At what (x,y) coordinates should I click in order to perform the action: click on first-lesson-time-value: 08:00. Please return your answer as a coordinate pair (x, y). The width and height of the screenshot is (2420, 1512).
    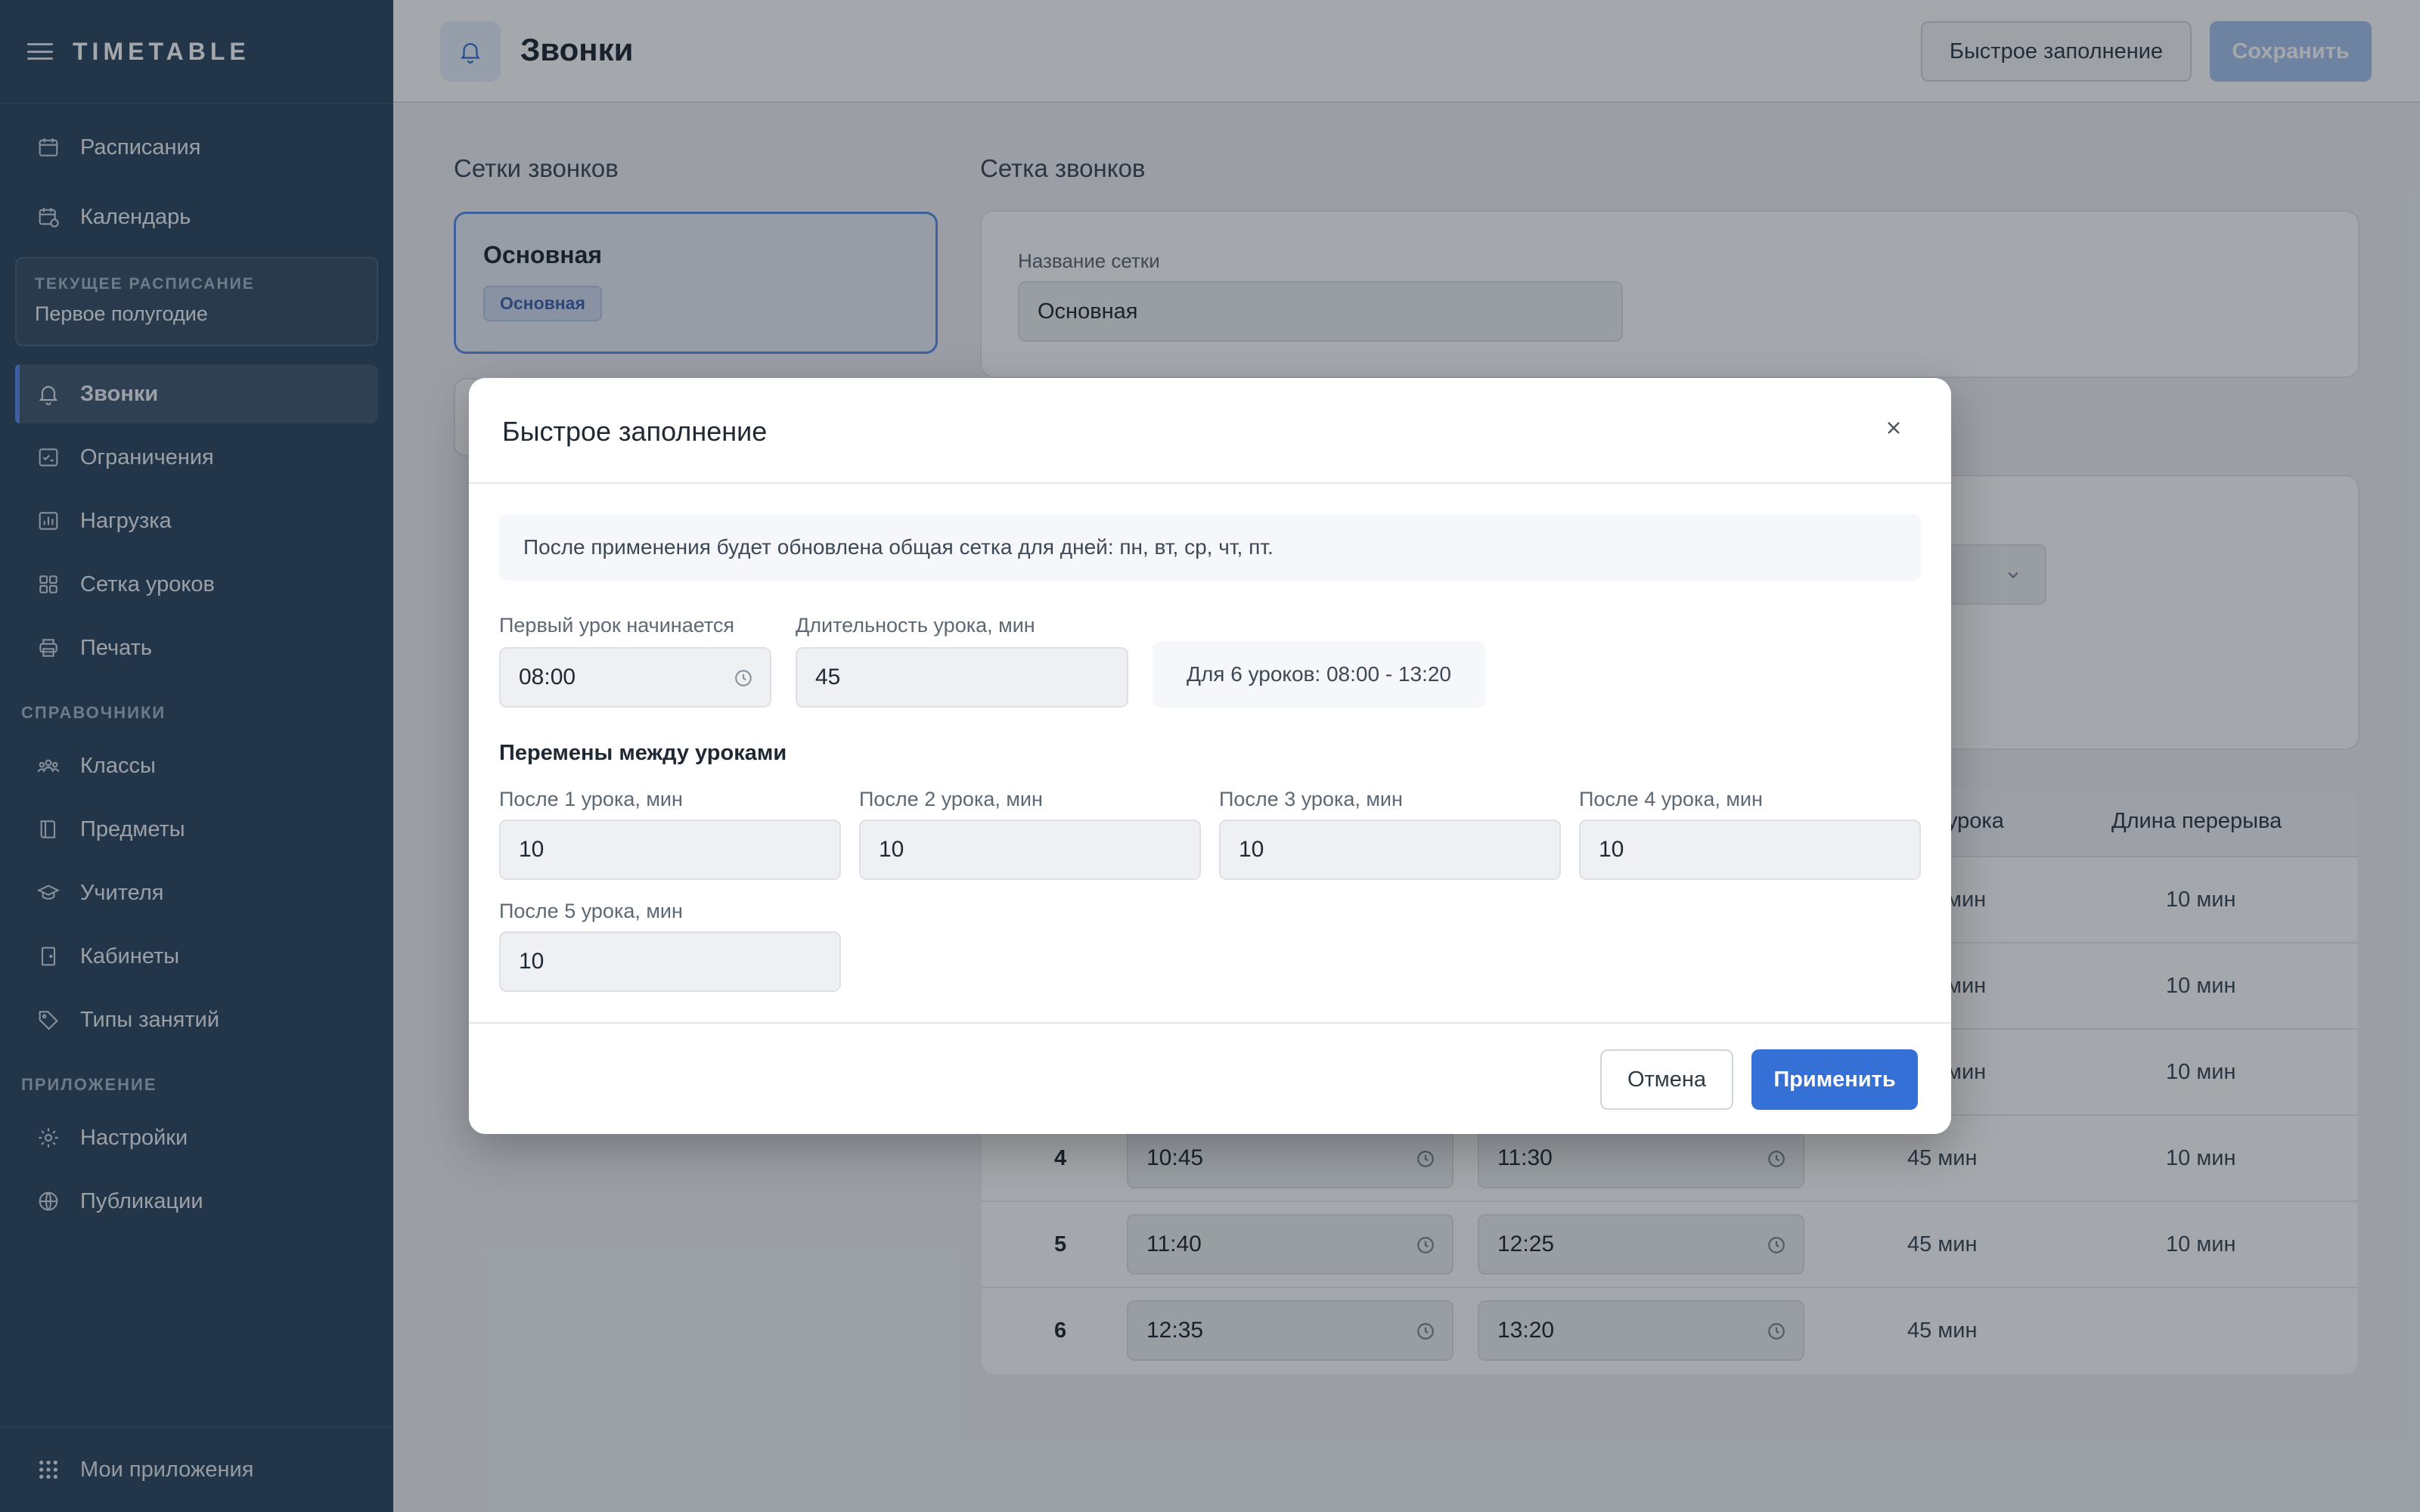
    Looking at the image, I should click on (547, 677).